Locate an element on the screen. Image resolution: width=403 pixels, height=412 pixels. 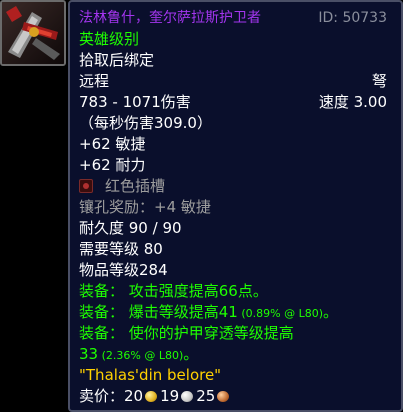
silver-coin-icon is located at coordinates (187, 396).